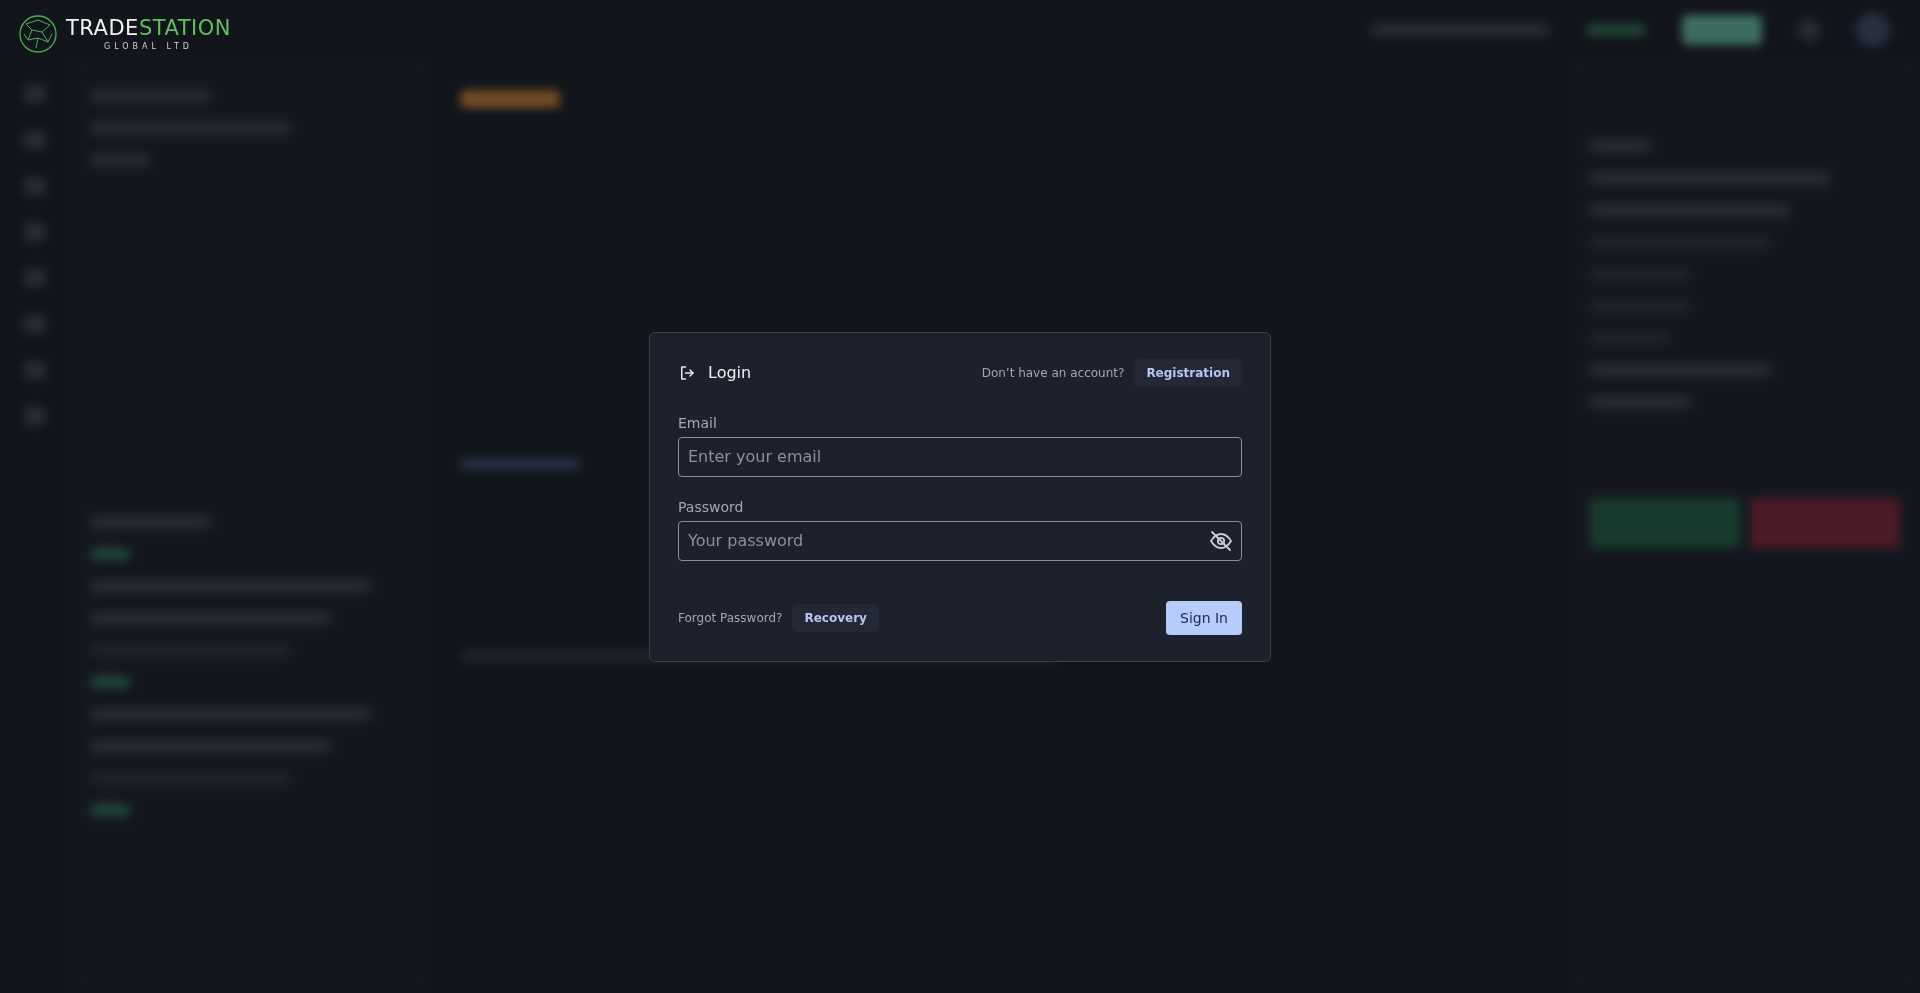 Image resolution: width=1920 pixels, height=993 pixels. What do you see at coordinates (960, 540) in the screenshot?
I see `password-field: Your password` at bounding box center [960, 540].